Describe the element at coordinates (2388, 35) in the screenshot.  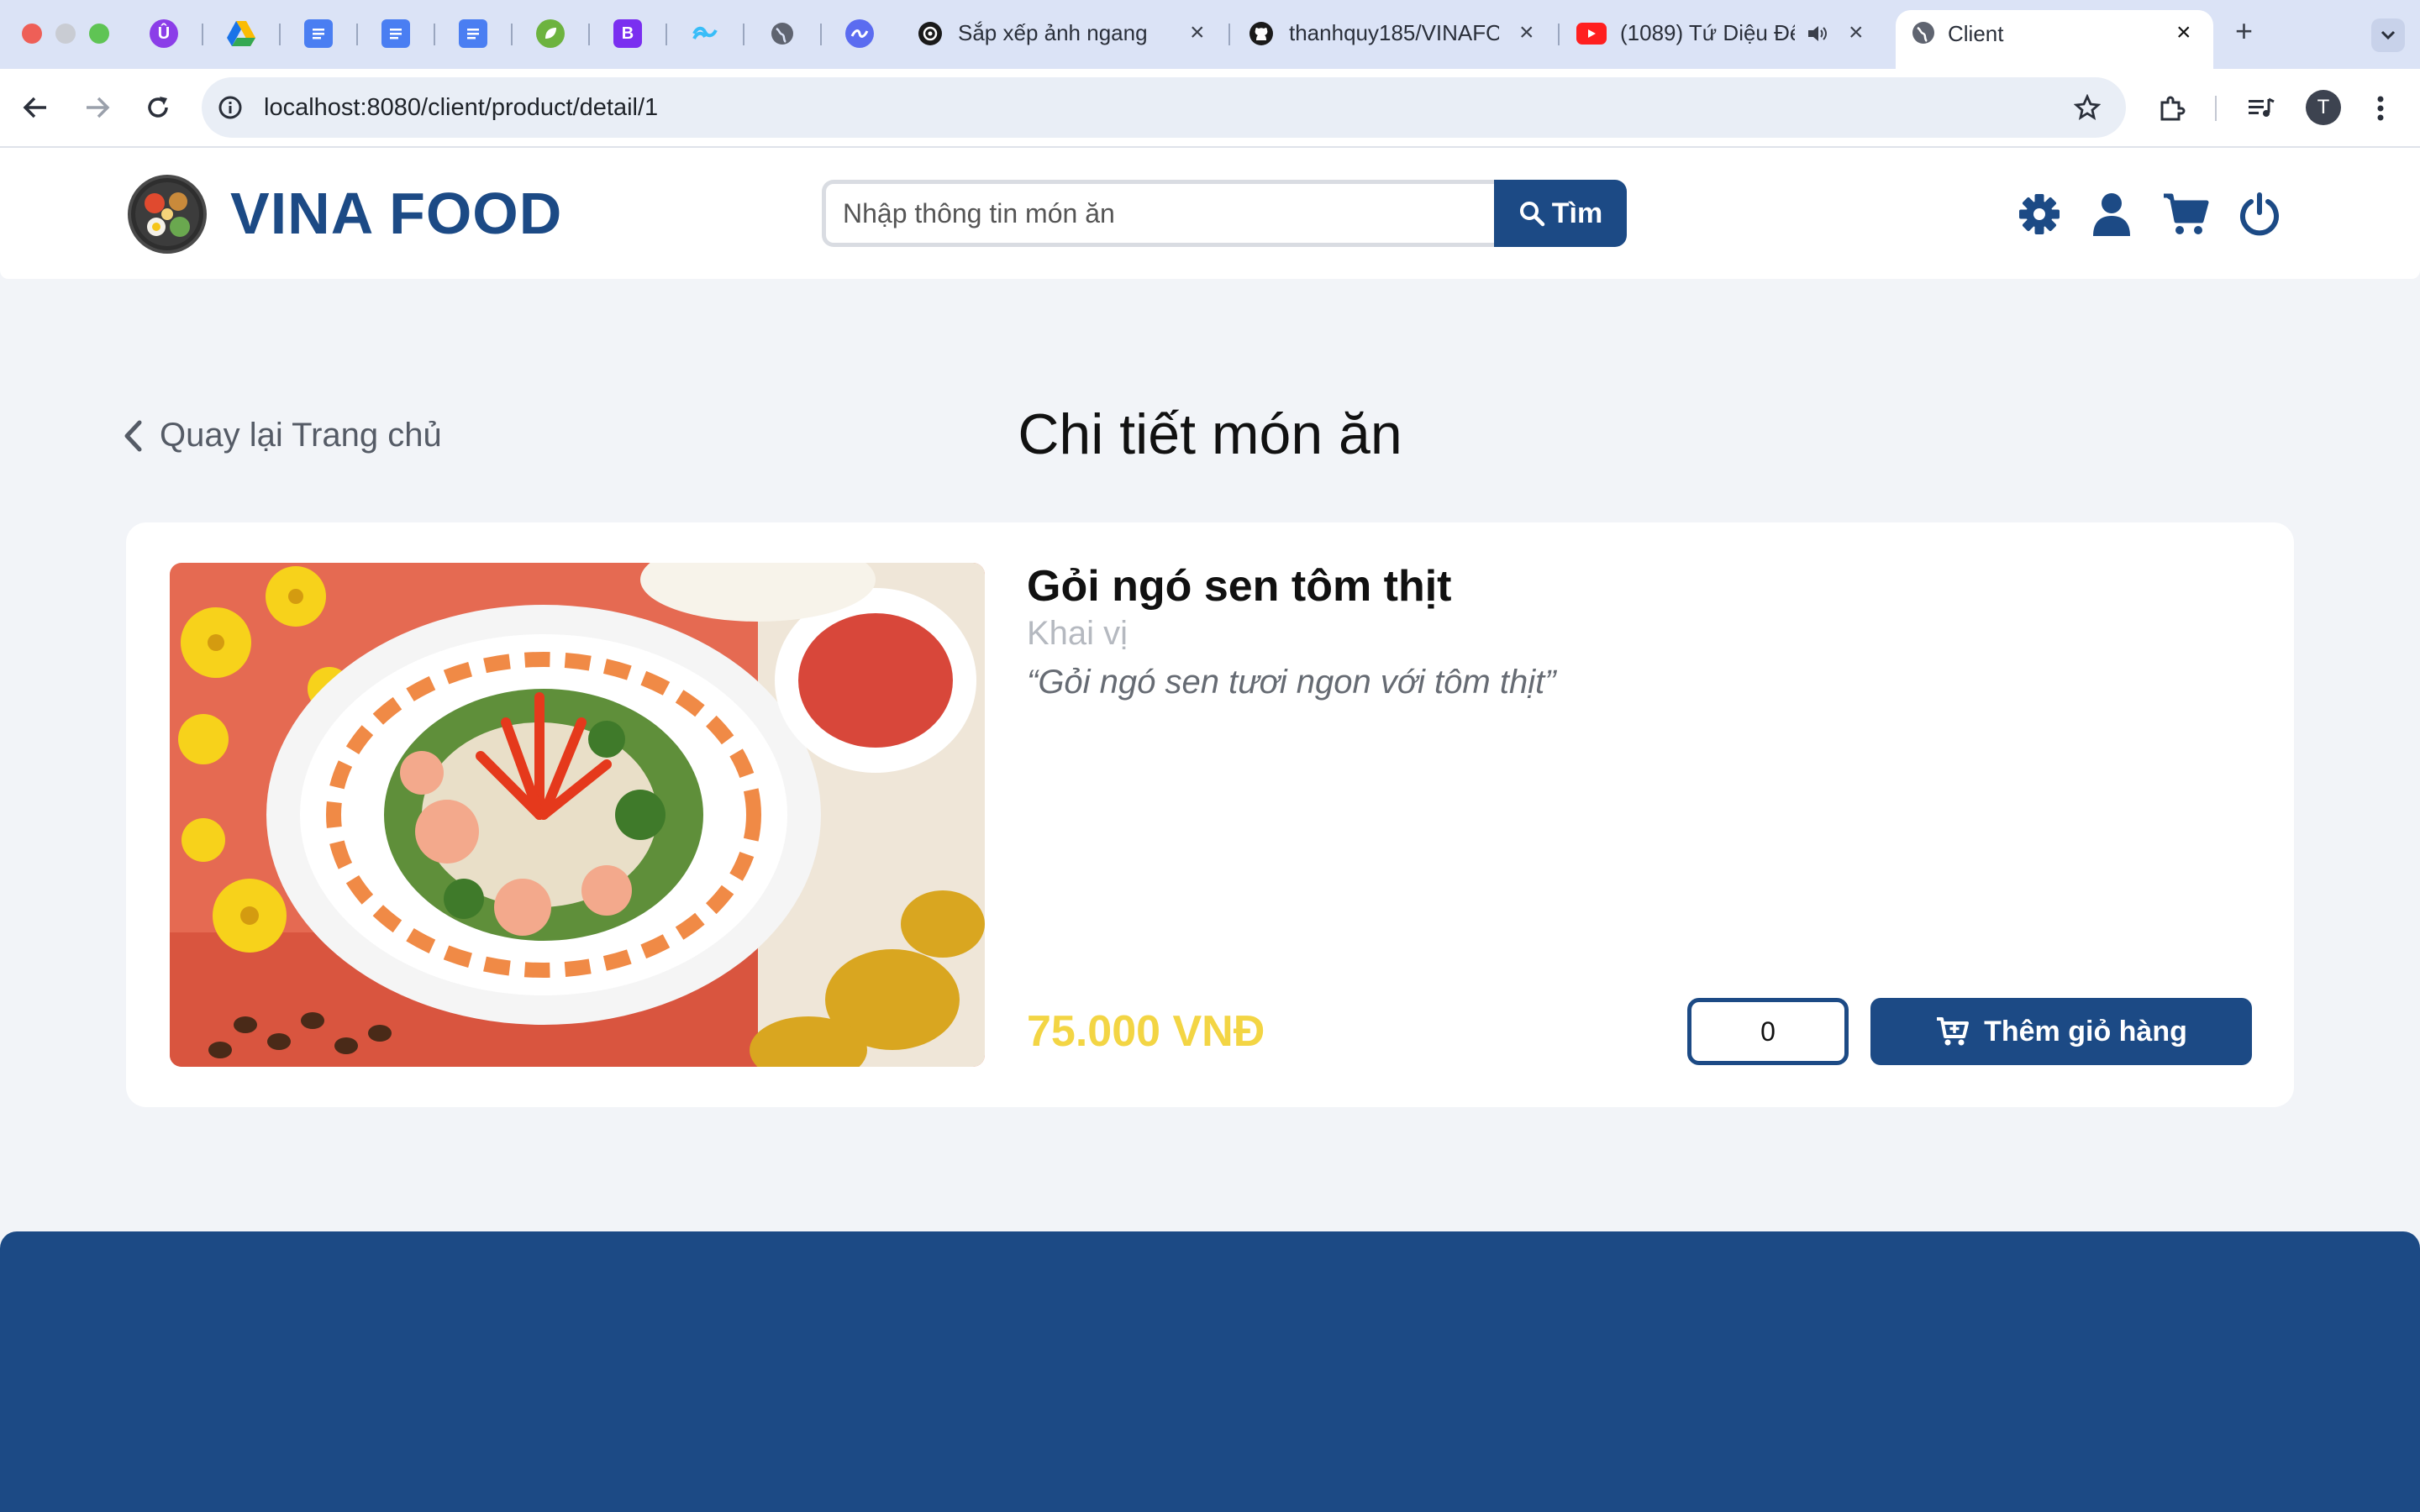
I see `tab-search-button` at that location.